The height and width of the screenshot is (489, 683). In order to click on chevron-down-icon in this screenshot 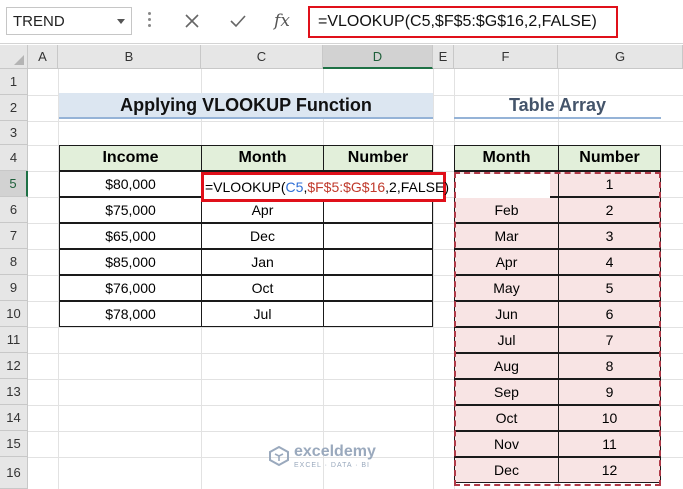, I will do `click(121, 21)`.